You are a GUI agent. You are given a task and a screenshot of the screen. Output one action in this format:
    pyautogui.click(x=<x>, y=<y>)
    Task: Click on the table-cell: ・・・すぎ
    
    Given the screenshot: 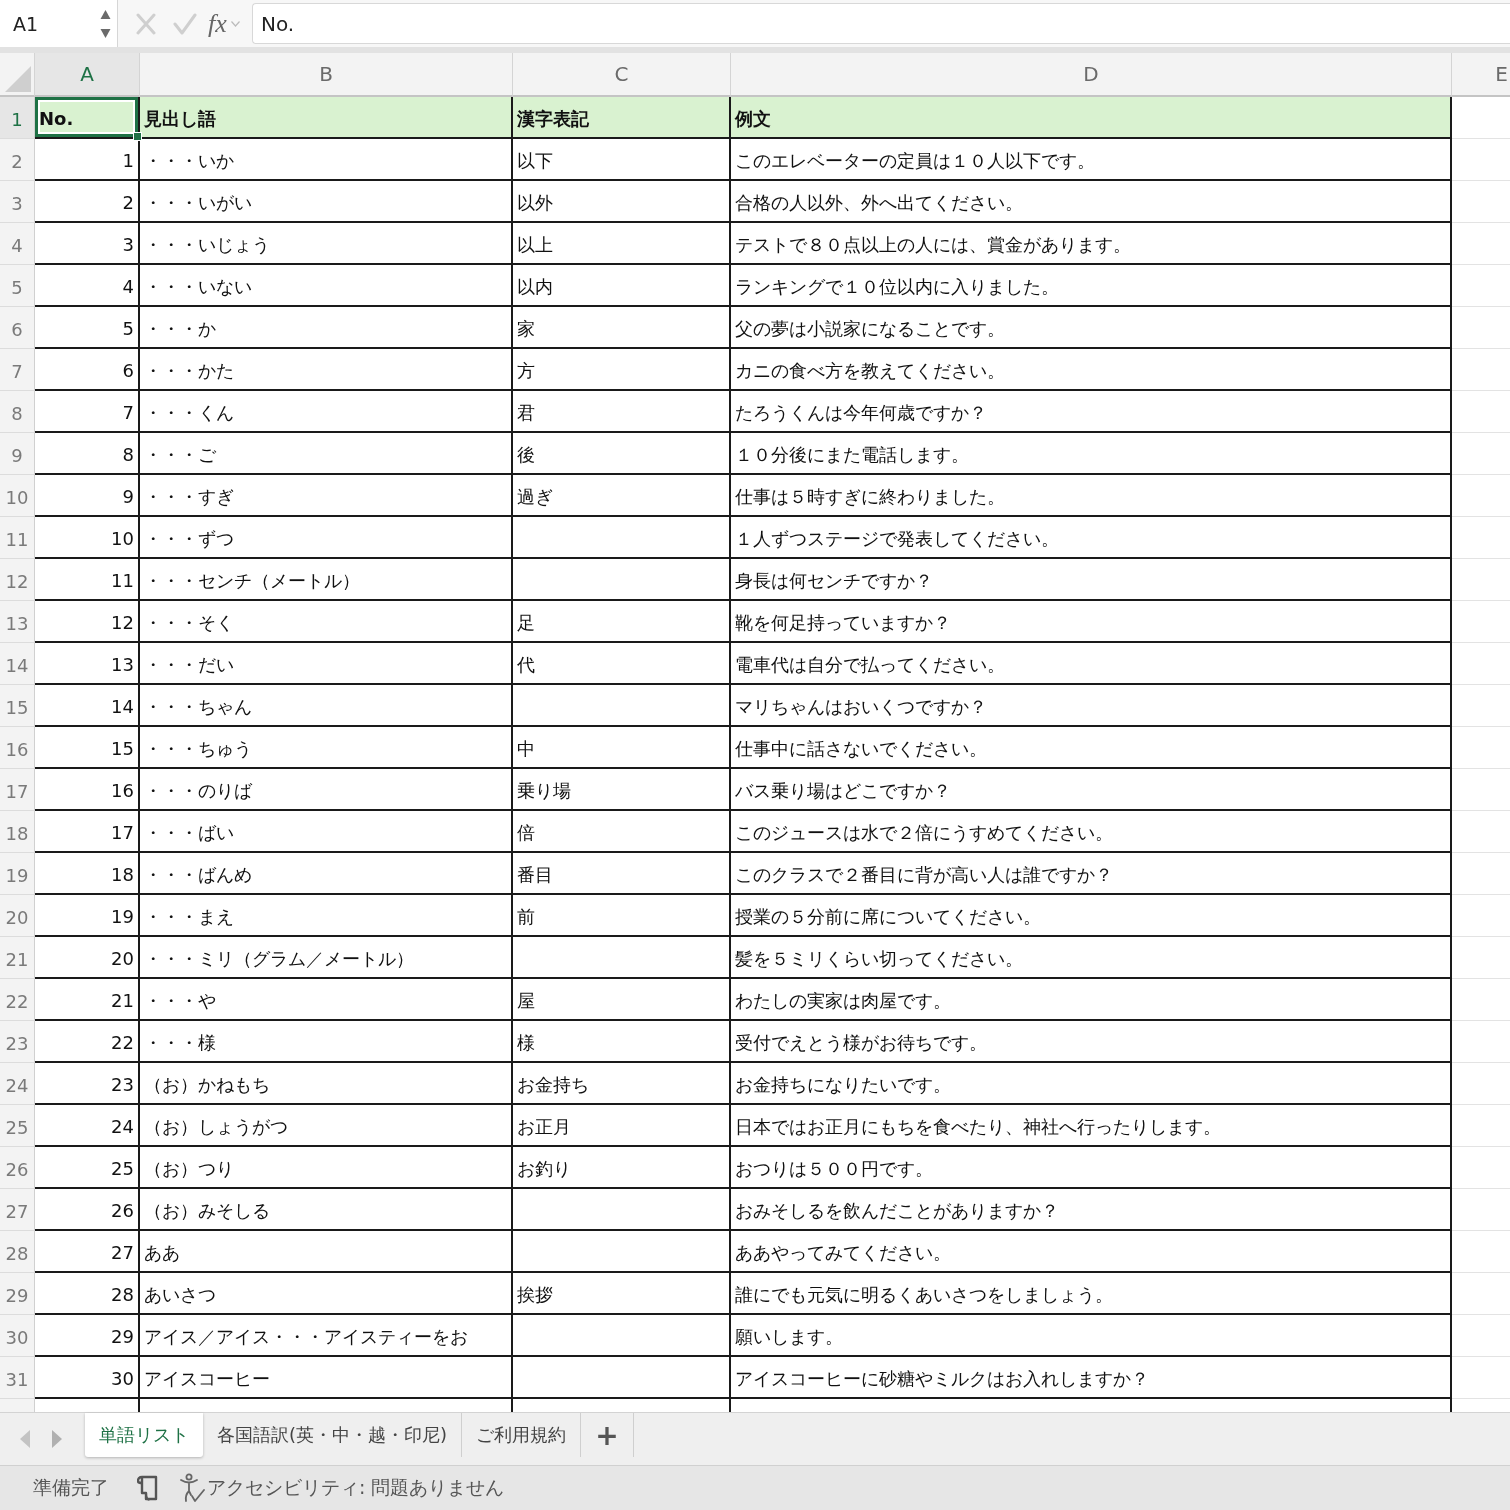 What is the action you would take?
    pyautogui.click(x=326, y=496)
    